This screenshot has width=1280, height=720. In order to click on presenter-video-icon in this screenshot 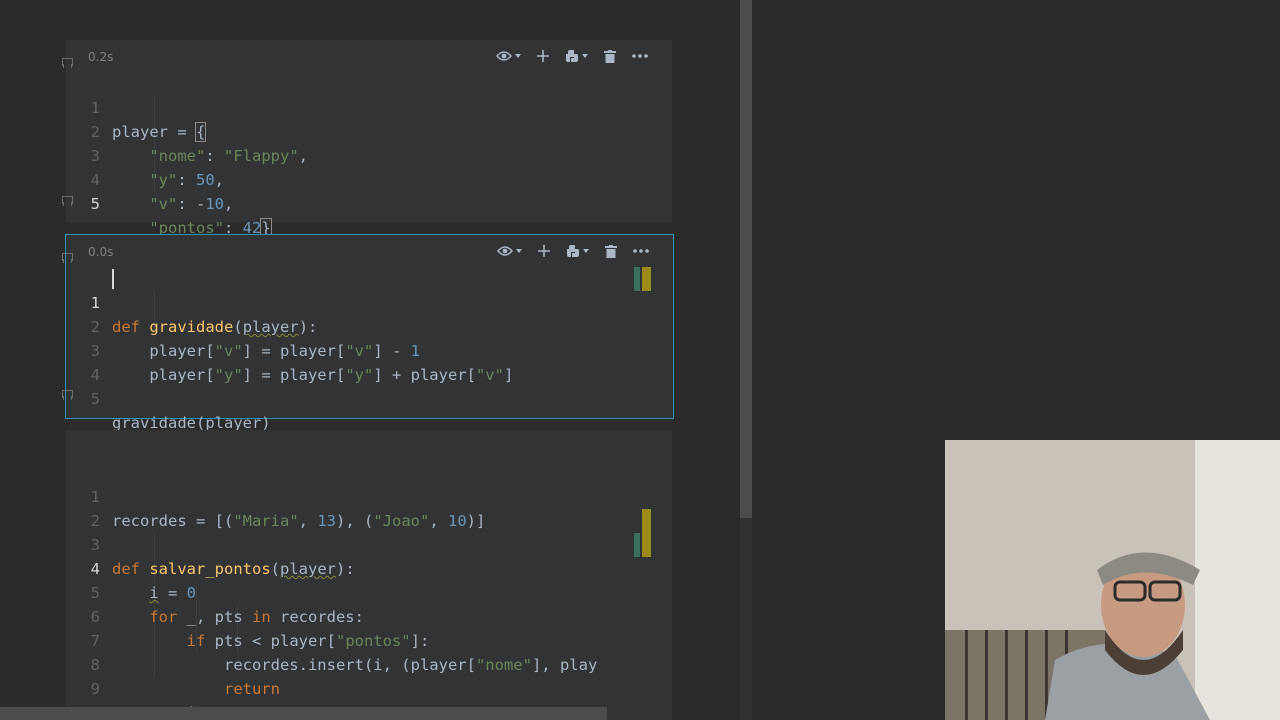, I will do `click(1112, 580)`.